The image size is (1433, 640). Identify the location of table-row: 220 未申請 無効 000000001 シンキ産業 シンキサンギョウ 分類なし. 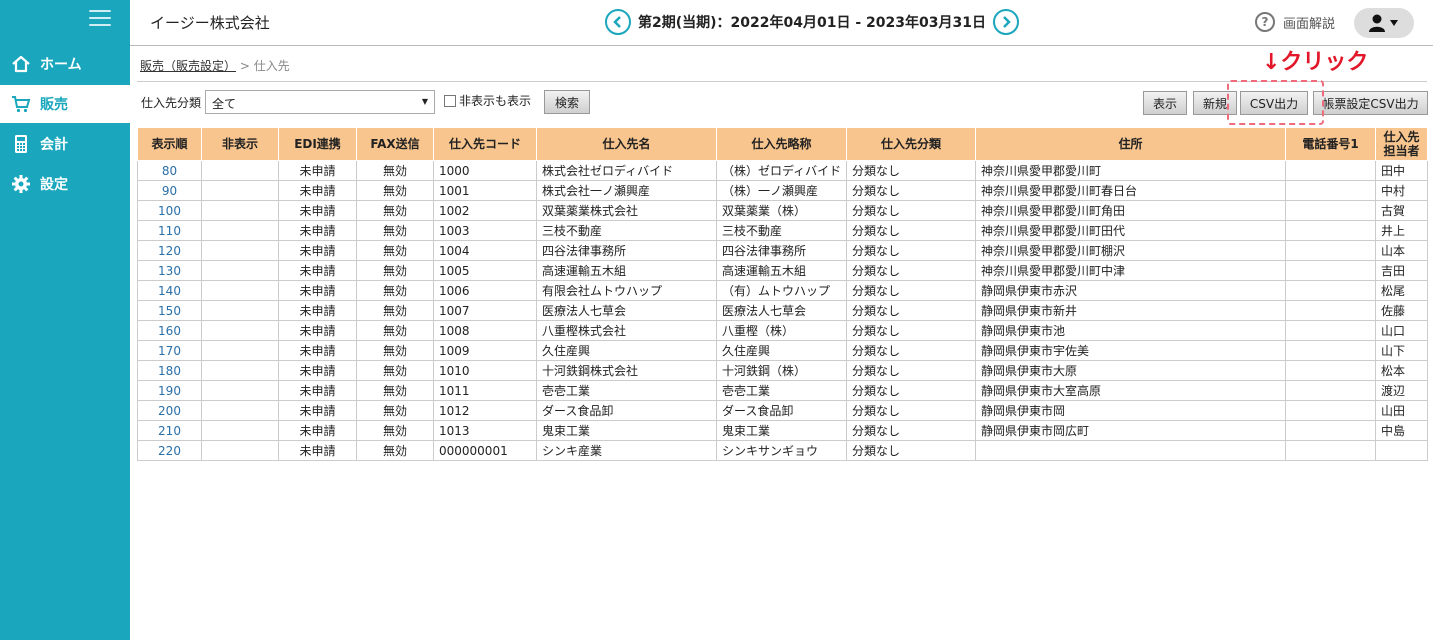
(782, 450).